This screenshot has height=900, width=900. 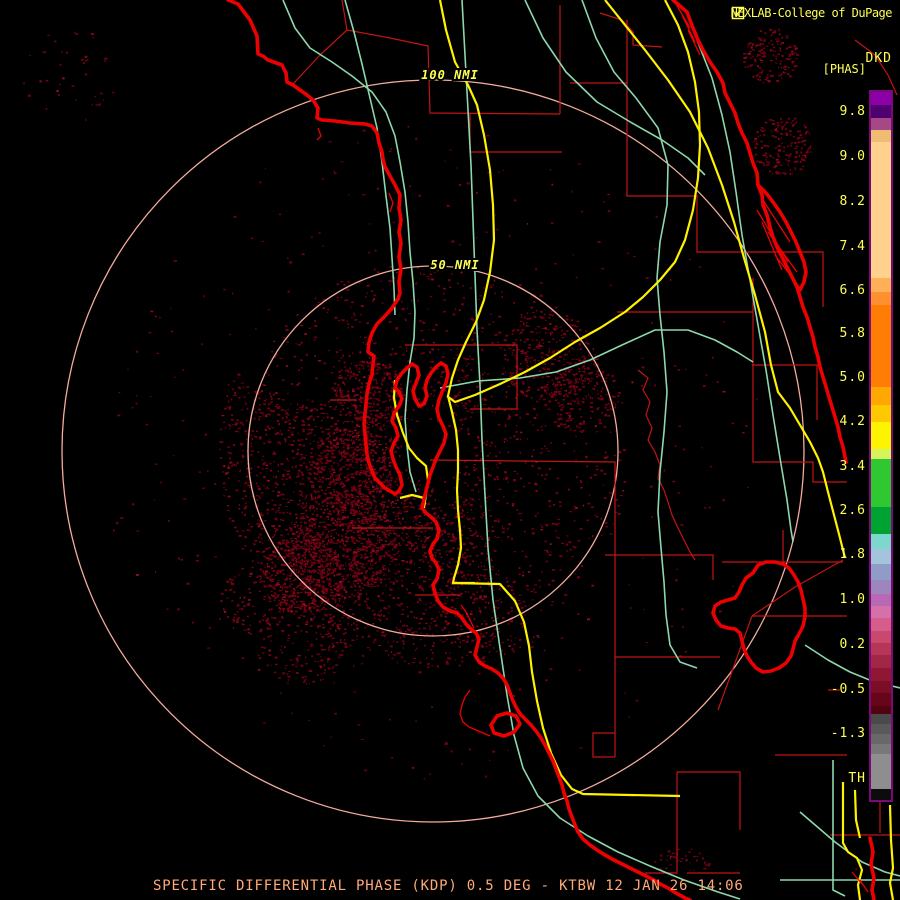 I want to click on cape-barrier-path, so click(x=782, y=237).